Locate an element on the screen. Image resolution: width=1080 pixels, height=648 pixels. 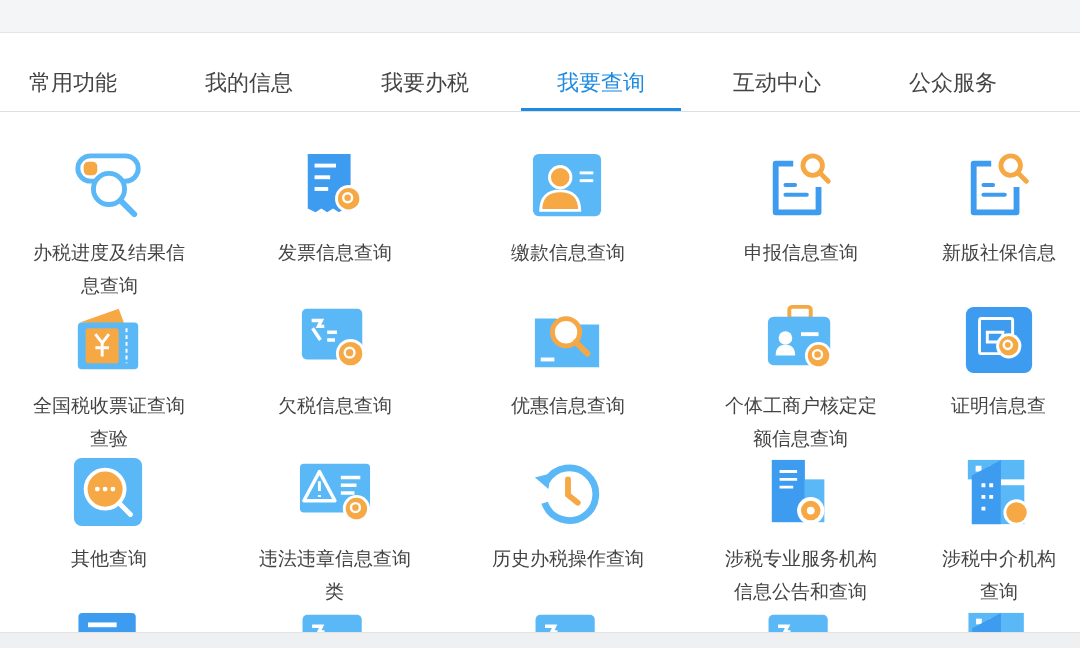
nav-tab: 我要办税 is located at coordinates (425, 72).